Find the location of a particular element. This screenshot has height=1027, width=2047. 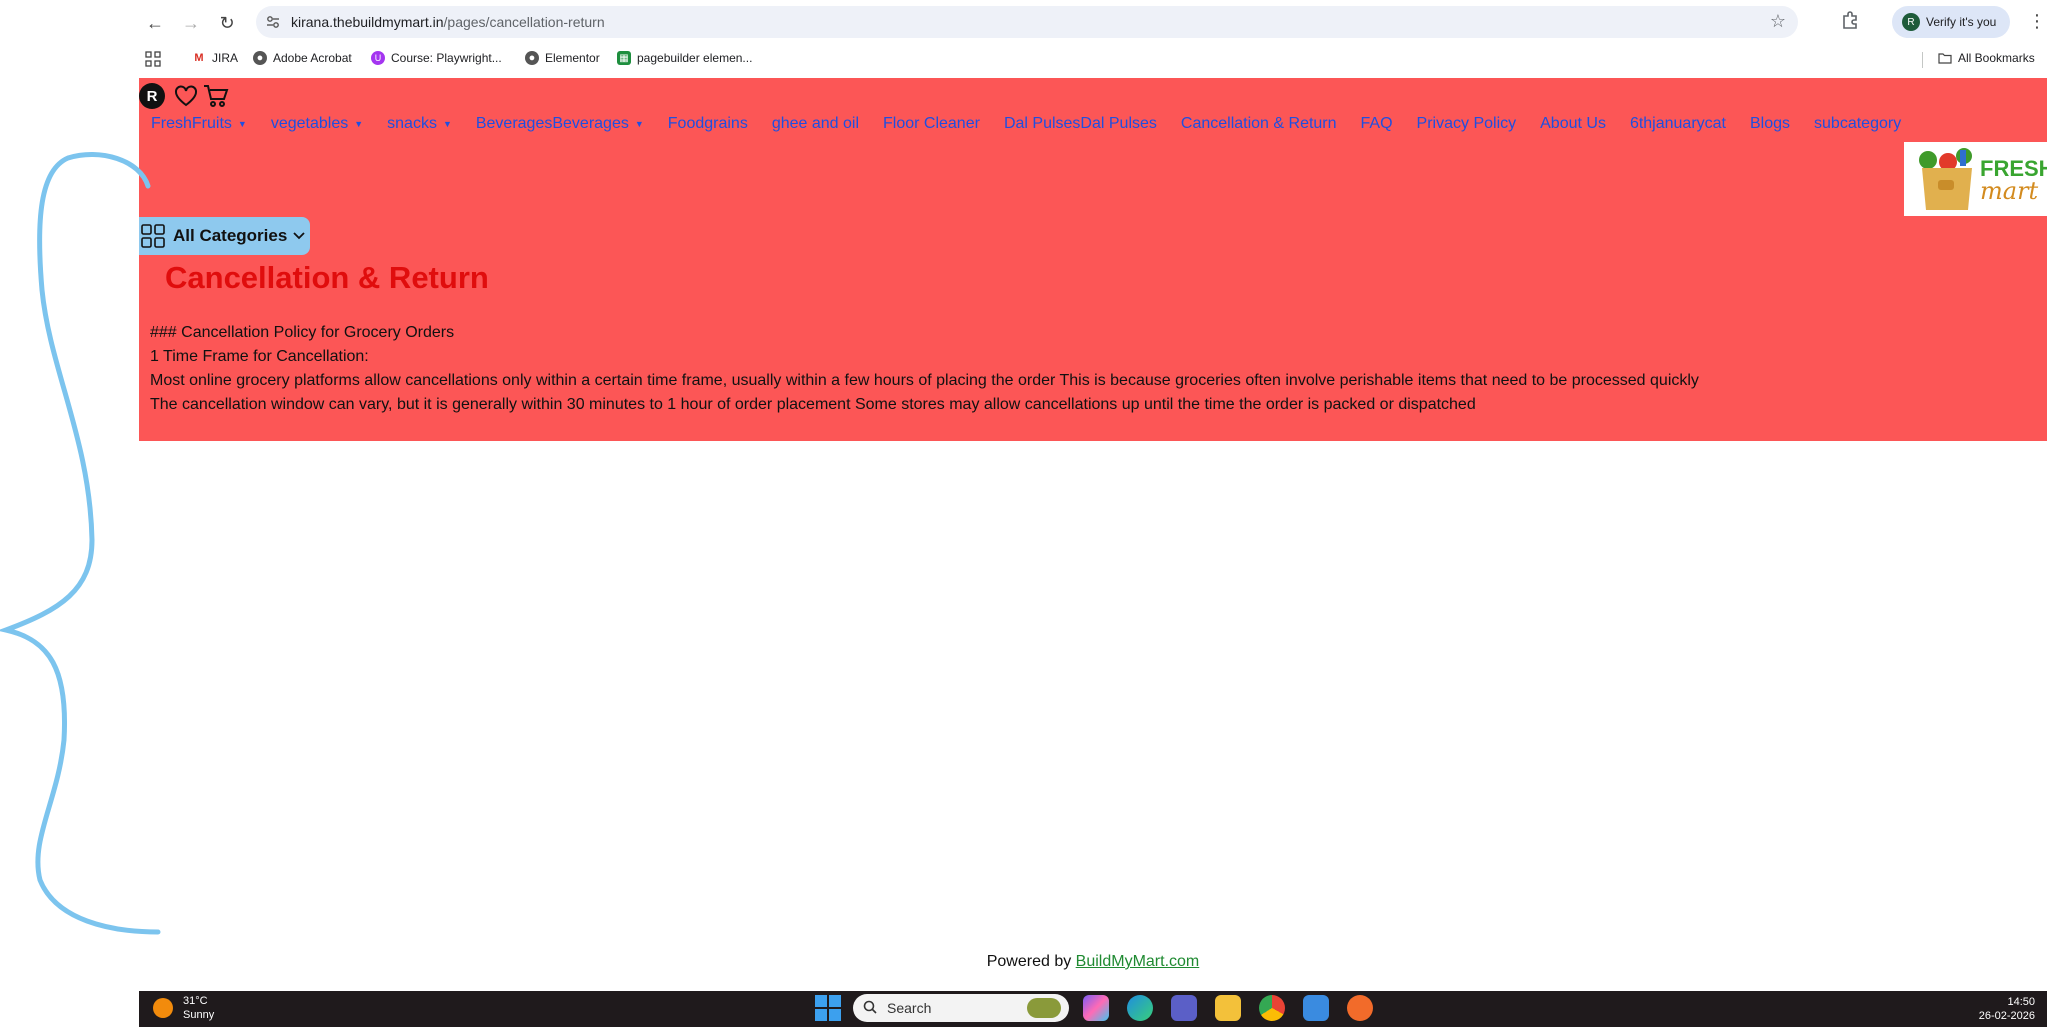

menu-label: Dal PulsesDal Pulses is located at coordinates (1080, 123).